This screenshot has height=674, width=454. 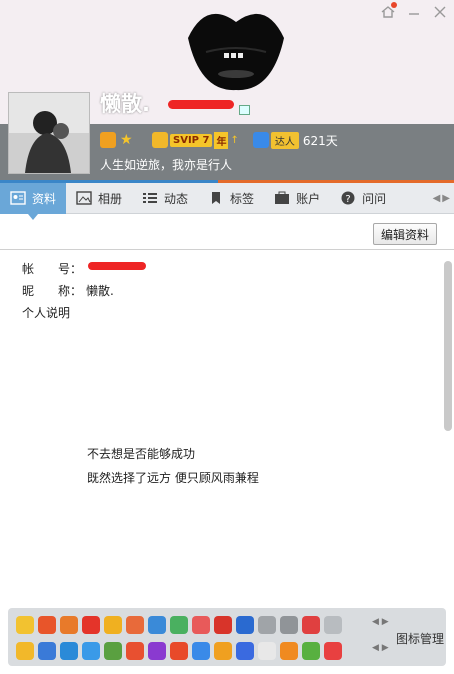 I want to click on photo-album-icon, so click(x=84, y=198).